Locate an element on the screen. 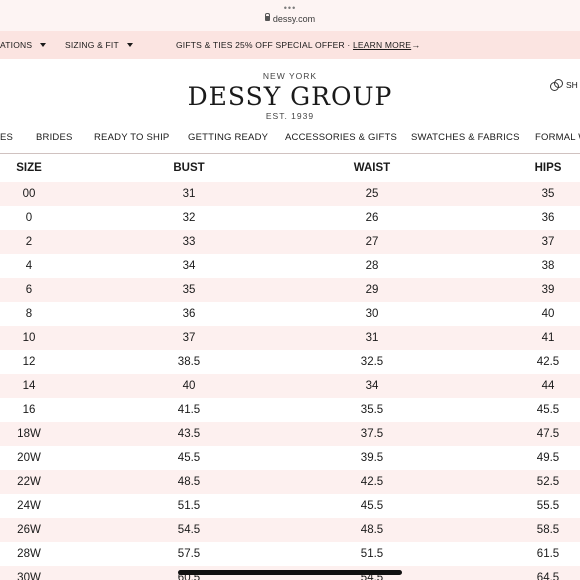  cell-bust: 35 is located at coordinates (189, 290).